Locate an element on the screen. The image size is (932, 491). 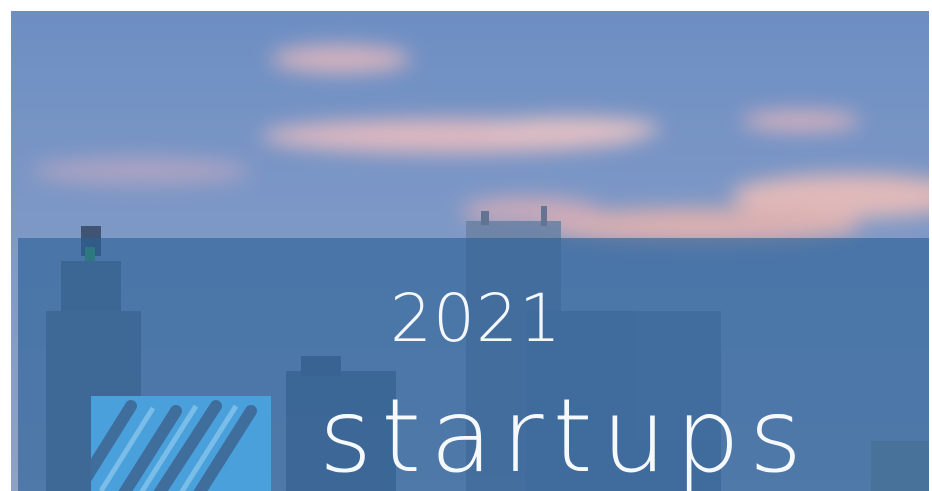
diagonal-stripes-logo-icon is located at coordinates (181, 443).